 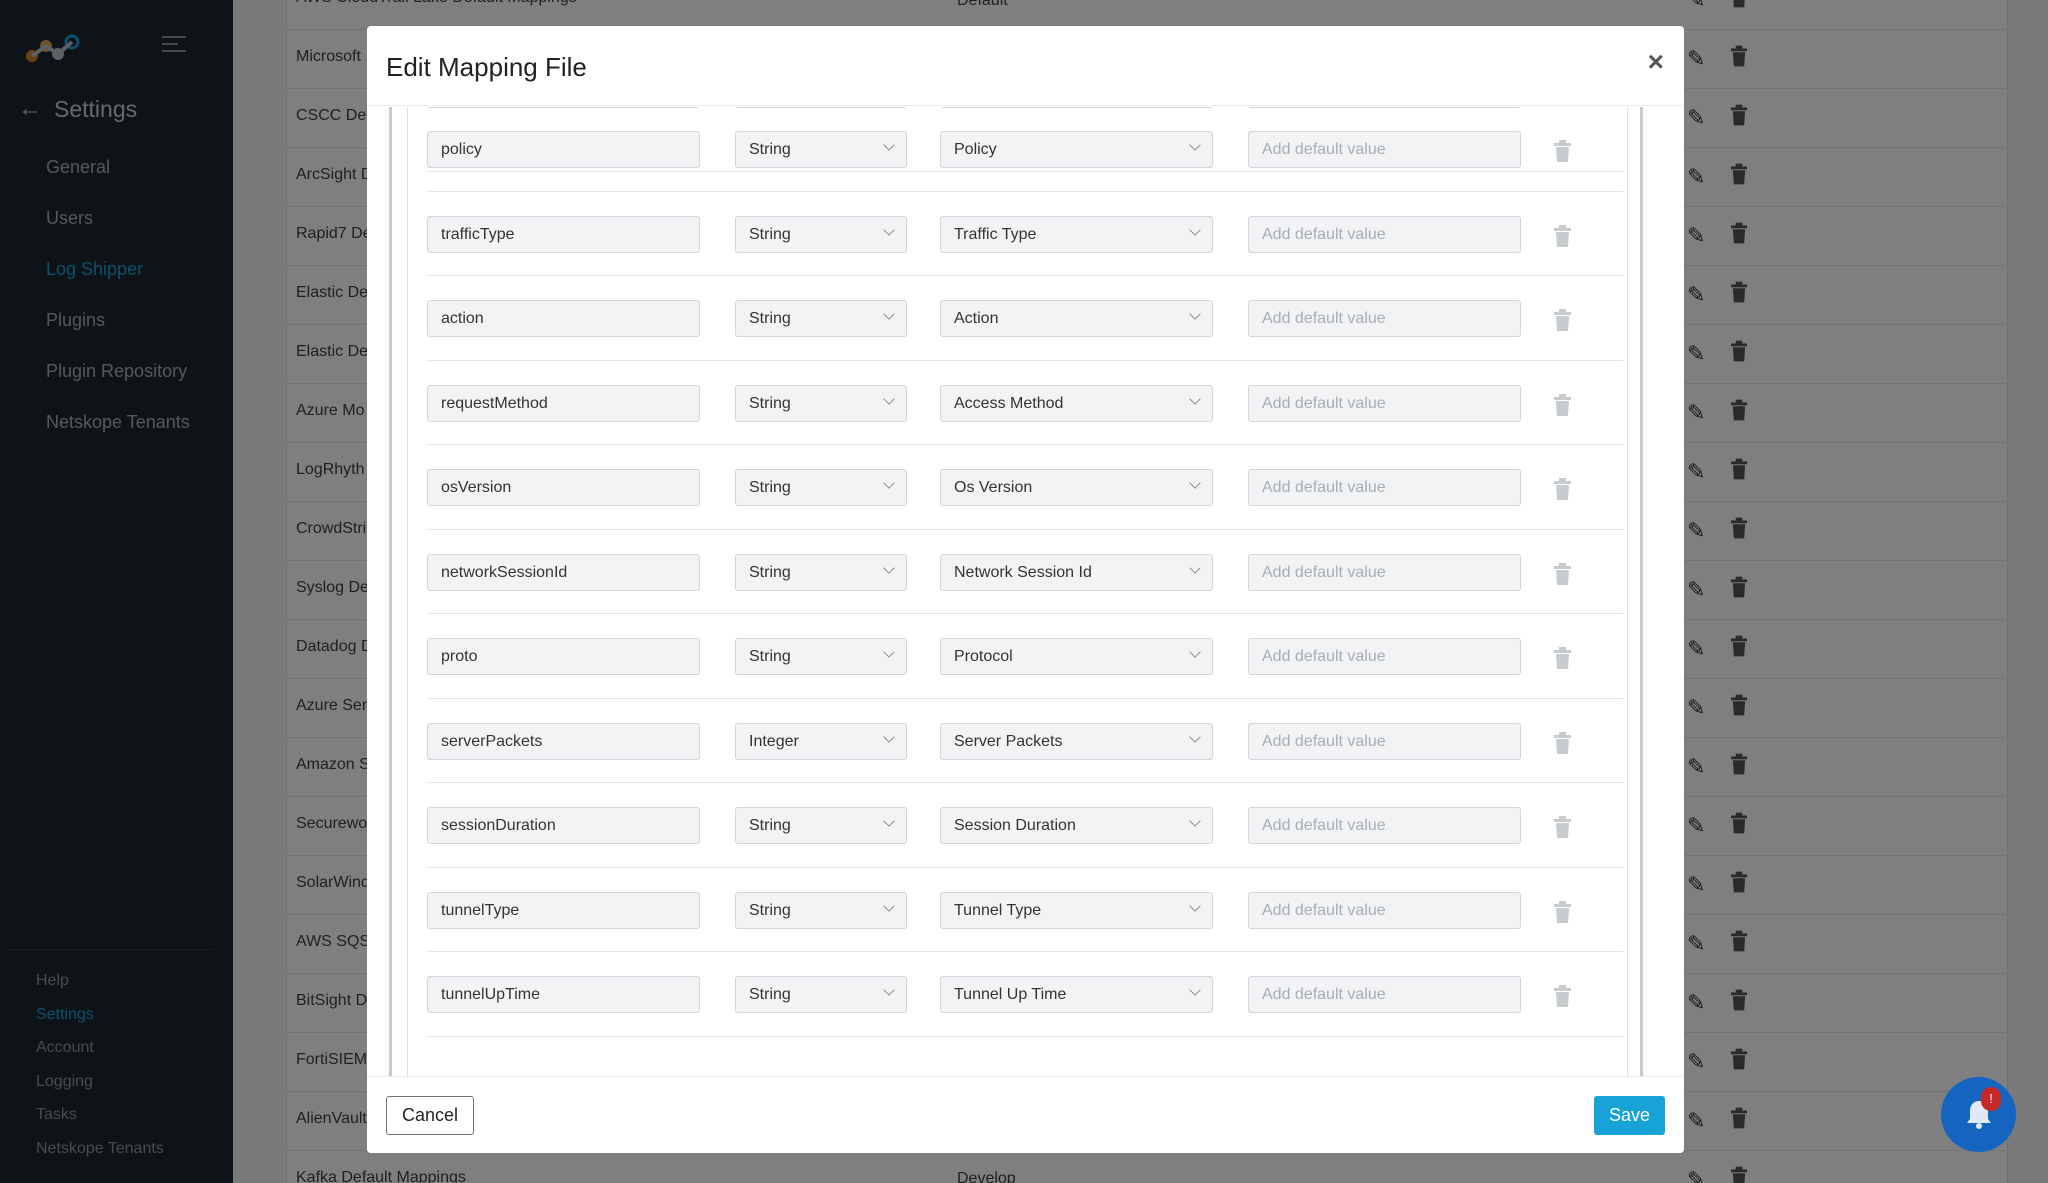 I want to click on mapped-field-select: Tunnel Up Time, so click(x=1076, y=994).